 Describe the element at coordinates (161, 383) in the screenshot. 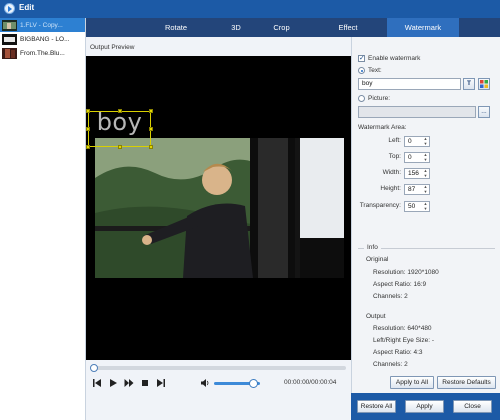

I see `skip-to-end-icon` at that location.